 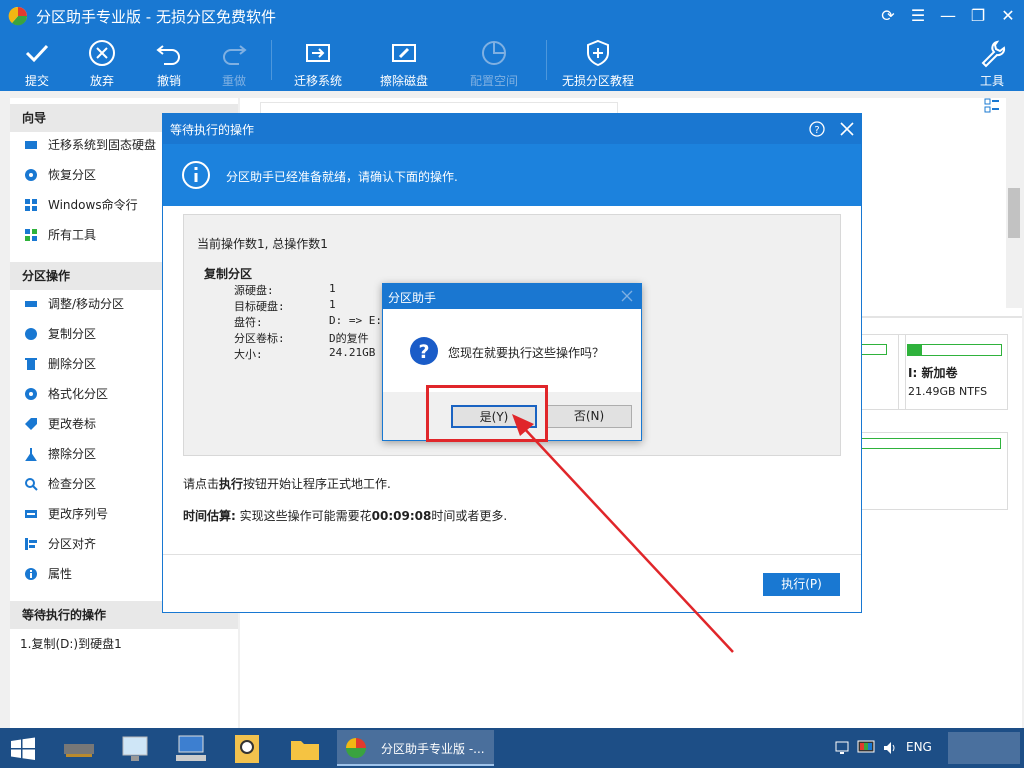 I want to click on view-toggle-icon, so click(x=992, y=106).